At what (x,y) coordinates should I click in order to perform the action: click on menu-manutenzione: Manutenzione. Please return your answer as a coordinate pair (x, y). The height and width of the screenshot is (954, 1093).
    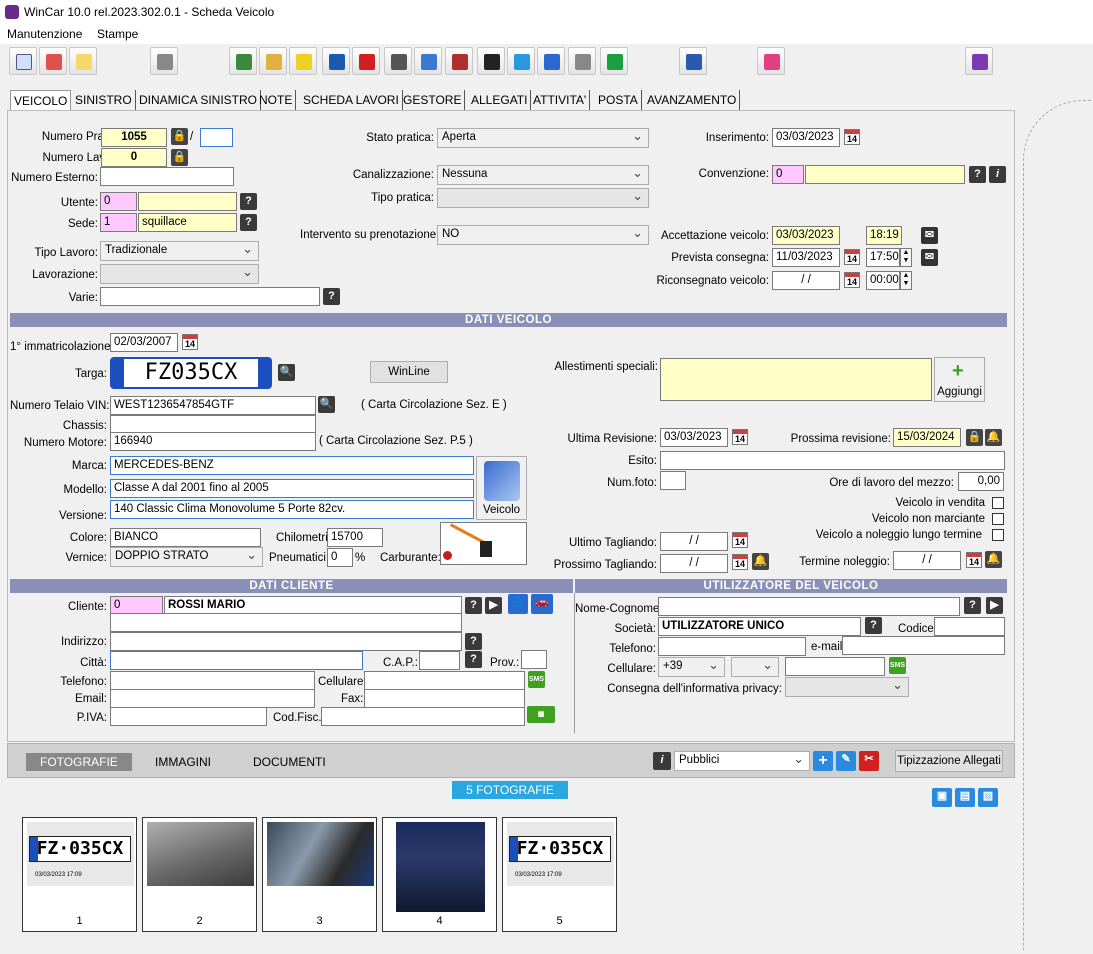
    Looking at the image, I should click on (44, 34).